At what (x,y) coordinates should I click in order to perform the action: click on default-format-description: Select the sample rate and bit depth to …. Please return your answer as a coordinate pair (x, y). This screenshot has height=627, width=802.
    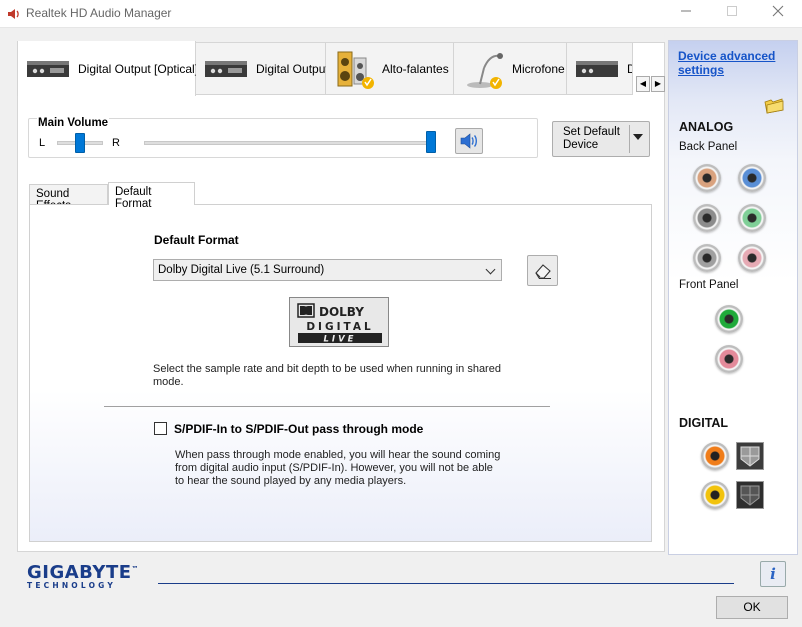
    Looking at the image, I should click on (327, 375).